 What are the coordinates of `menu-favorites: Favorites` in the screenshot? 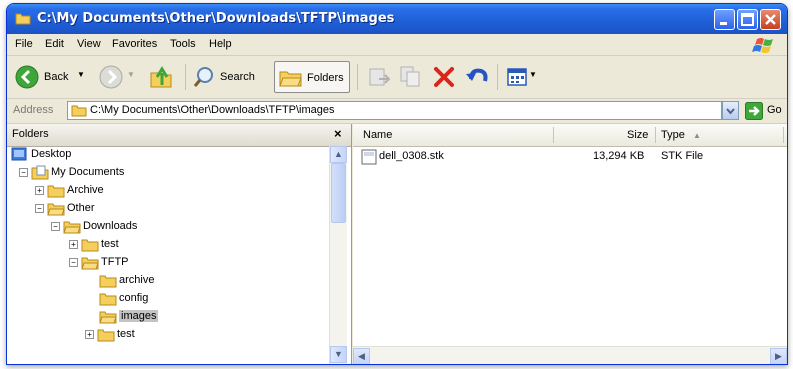 It's located at (134, 44).